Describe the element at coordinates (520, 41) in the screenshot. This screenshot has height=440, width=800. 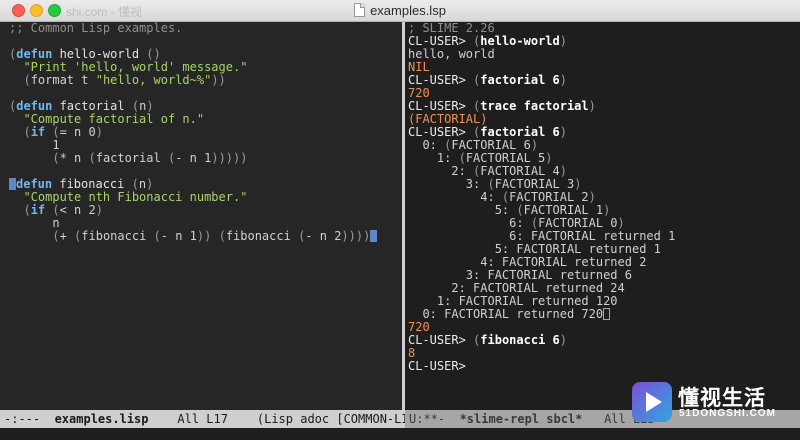
I see `code-token: hello-world` at that location.